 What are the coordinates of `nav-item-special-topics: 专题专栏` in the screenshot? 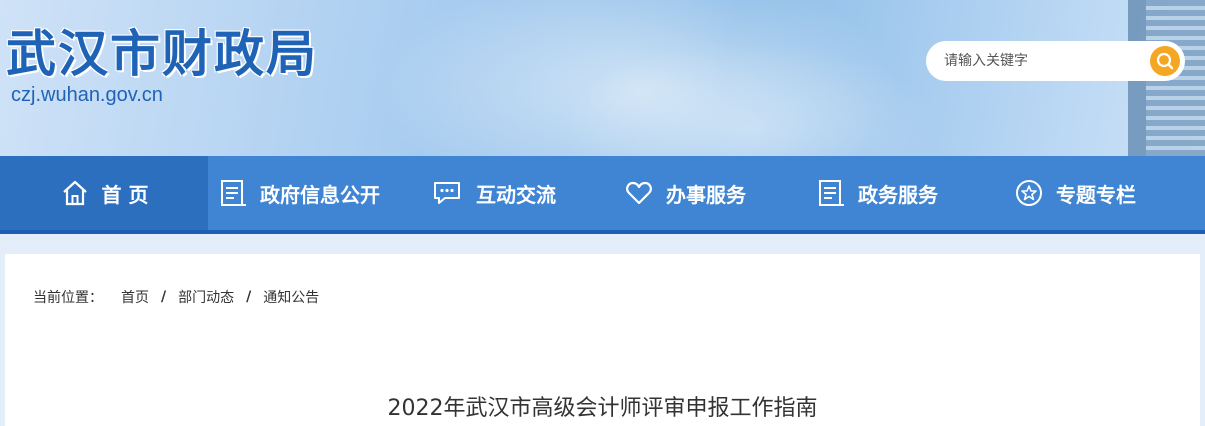 It's located at (1075, 193).